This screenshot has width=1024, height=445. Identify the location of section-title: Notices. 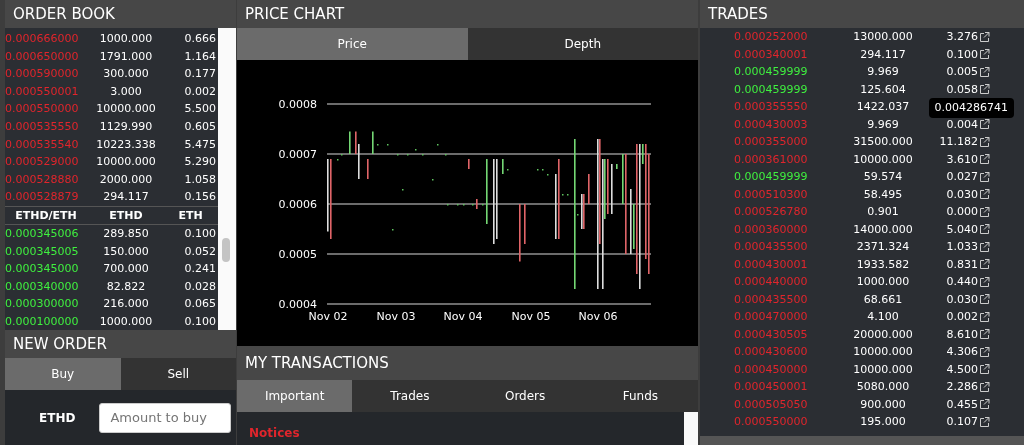
(274, 433).